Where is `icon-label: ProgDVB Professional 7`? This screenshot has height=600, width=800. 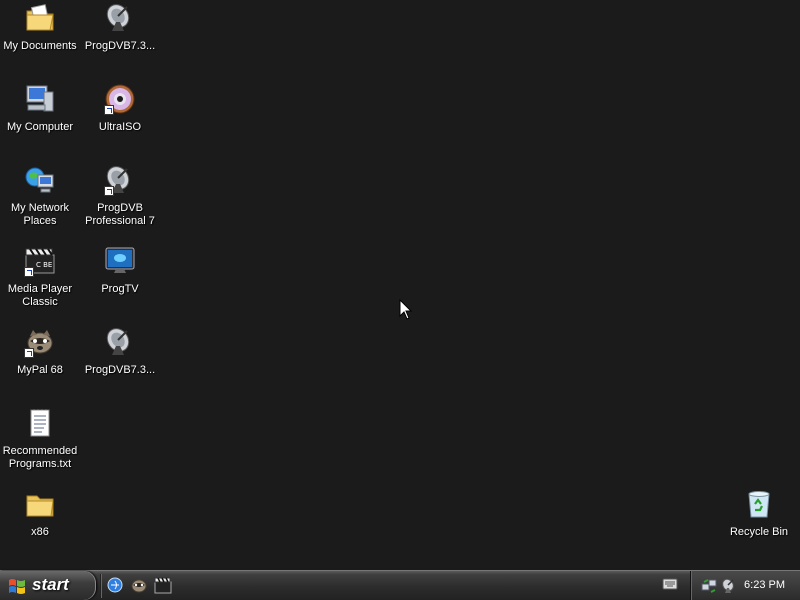 icon-label: ProgDVB Professional 7 is located at coordinates (120, 214).